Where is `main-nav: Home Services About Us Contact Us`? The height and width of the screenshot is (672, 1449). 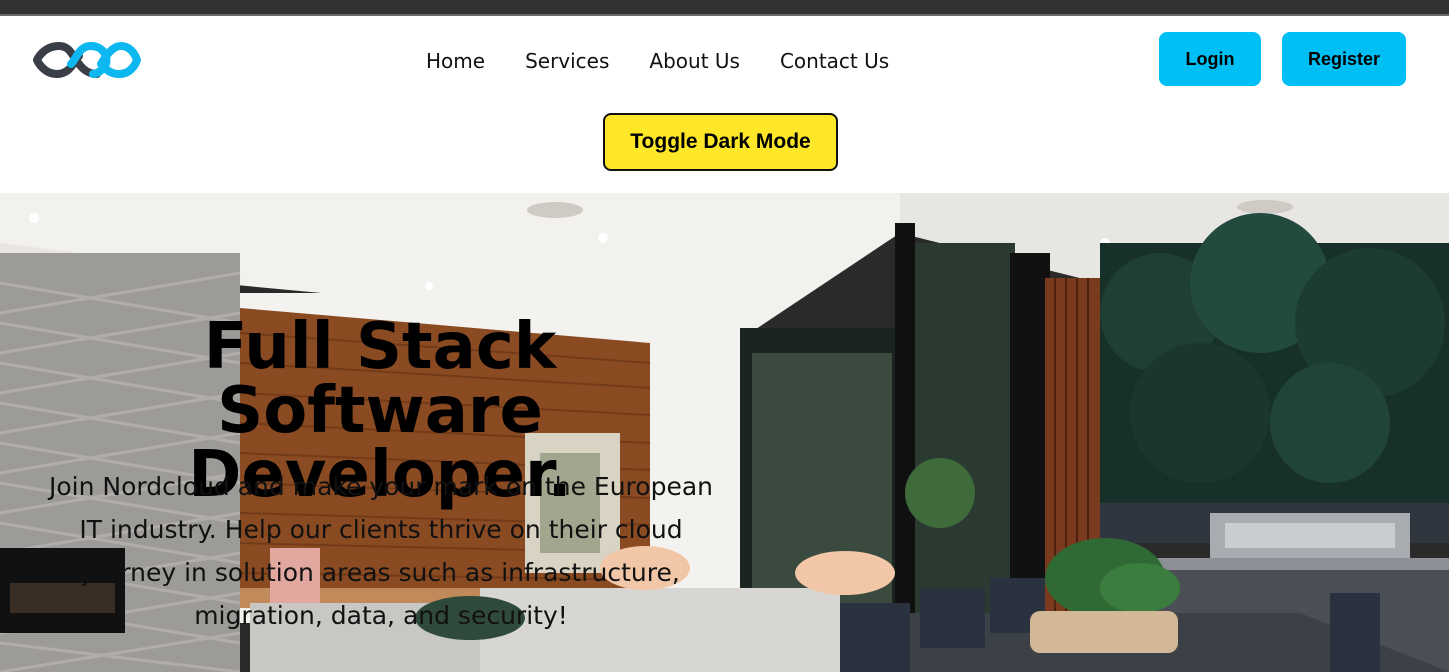
main-nav: Home Services About Us Contact Us is located at coordinates (657, 61).